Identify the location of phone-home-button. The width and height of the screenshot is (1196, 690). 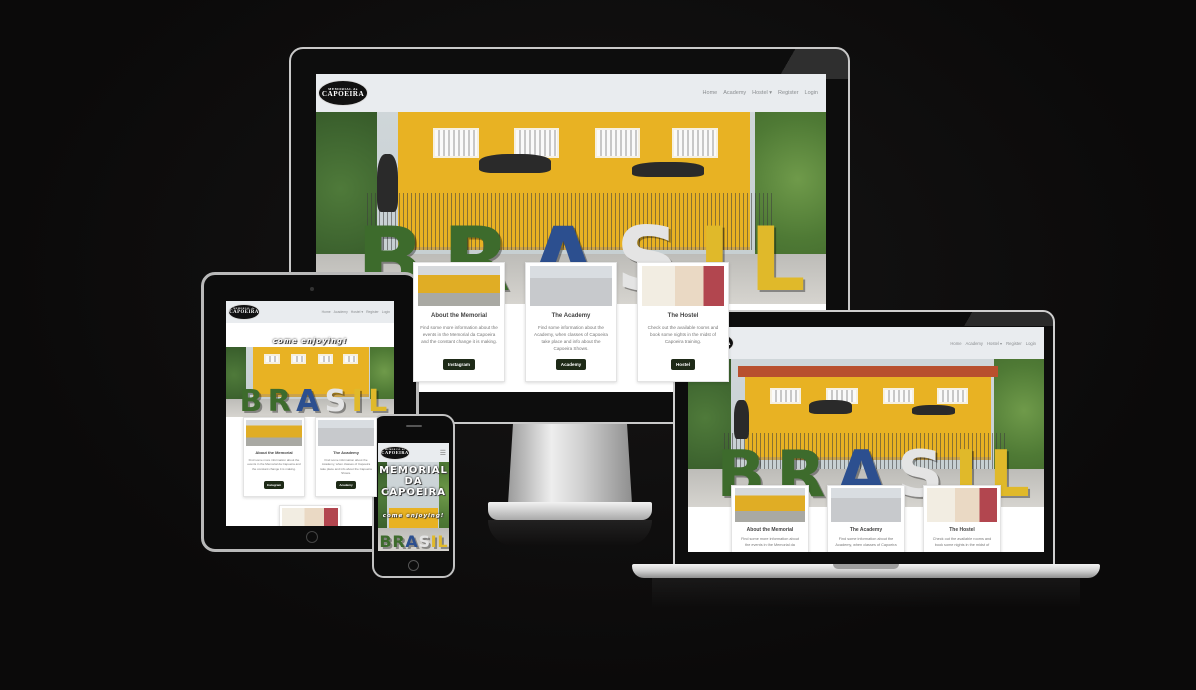
(413, 565).